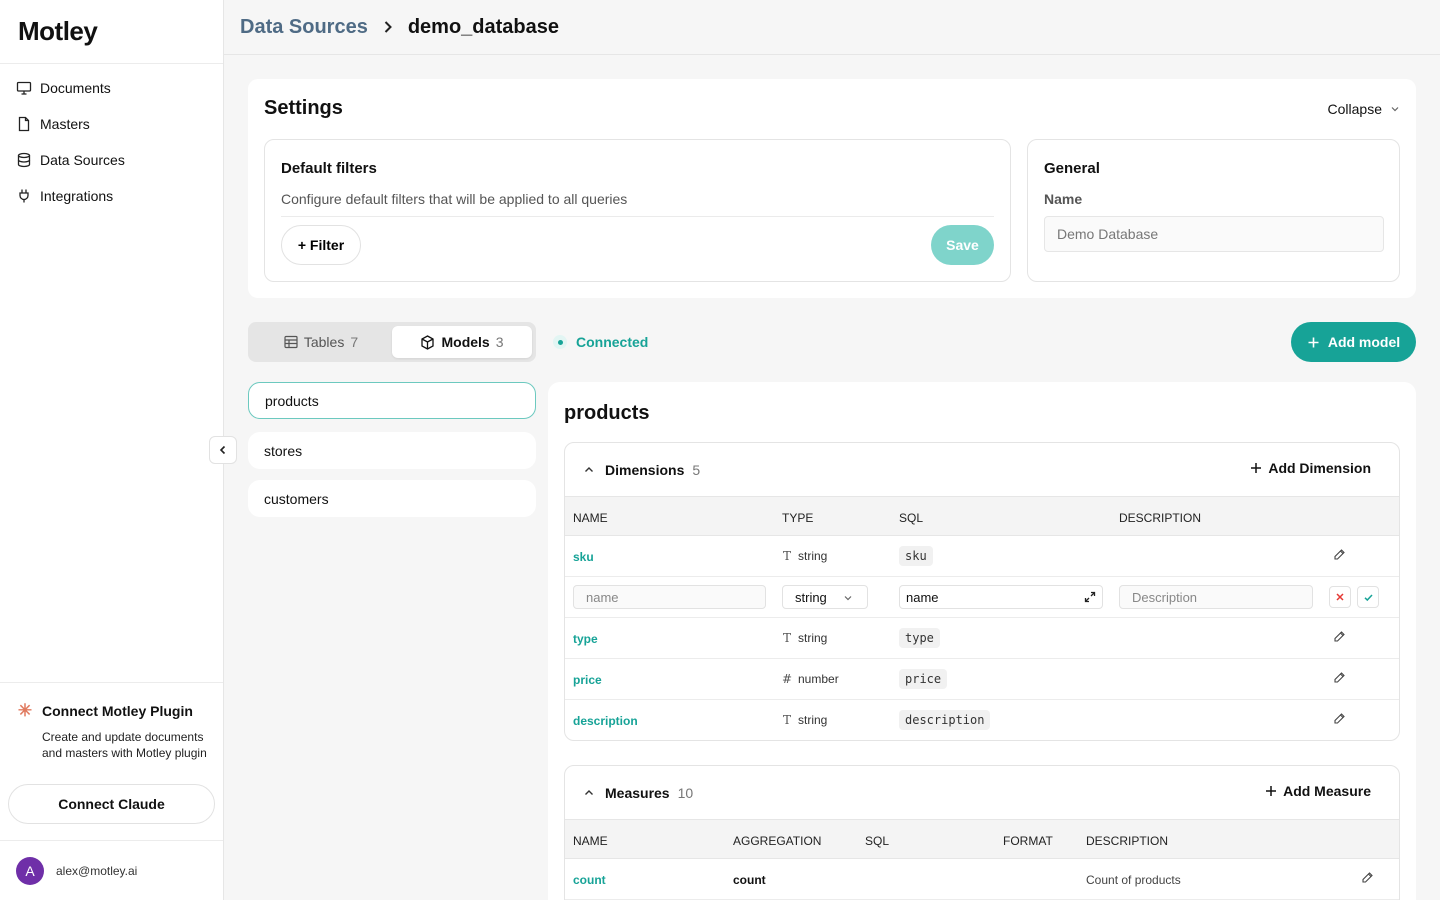 The image size is (1440, 900). I want to click on logo: Motley, so click(111, 32).